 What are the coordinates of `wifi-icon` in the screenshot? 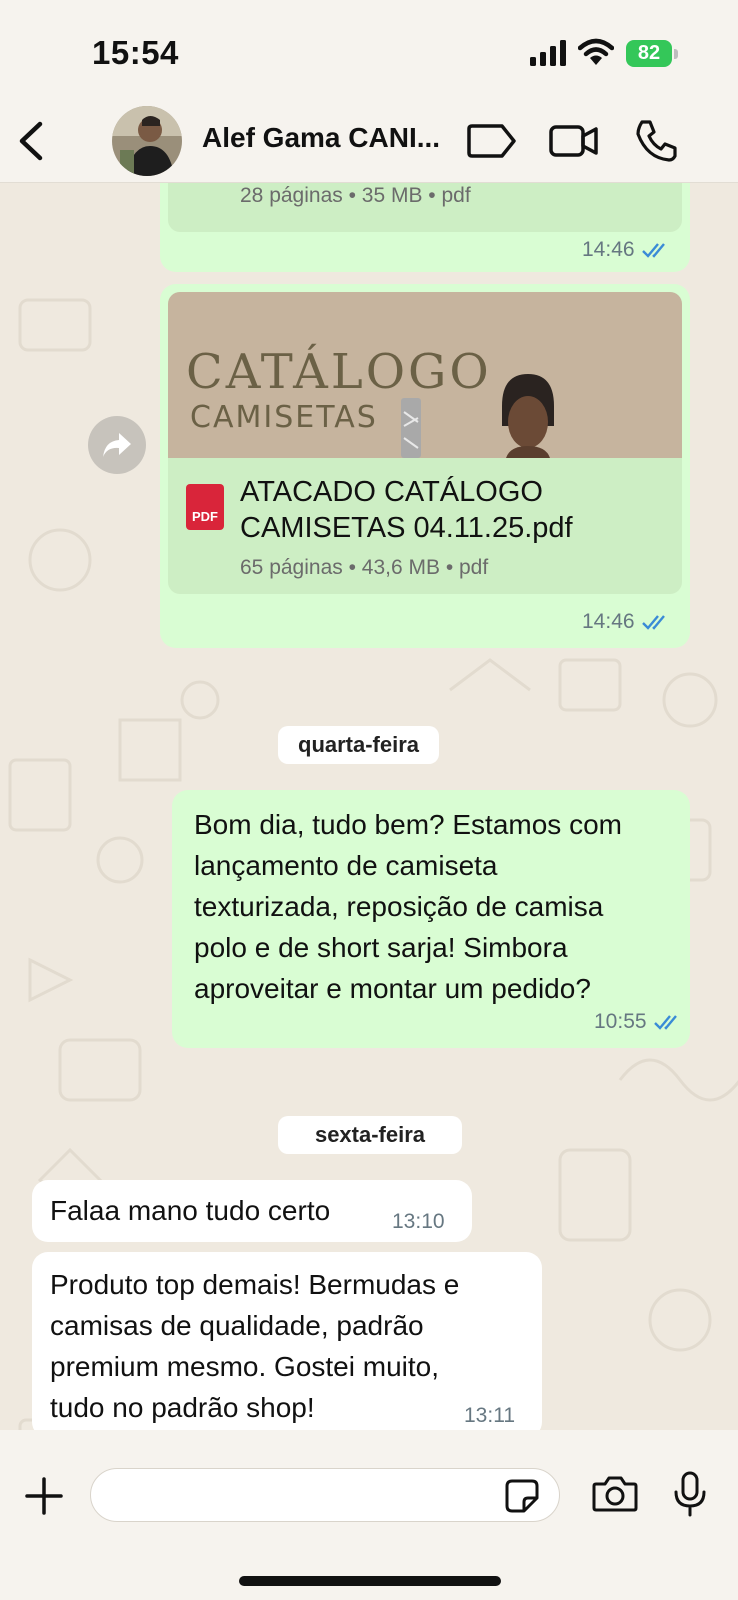 It's located at (596, 51).